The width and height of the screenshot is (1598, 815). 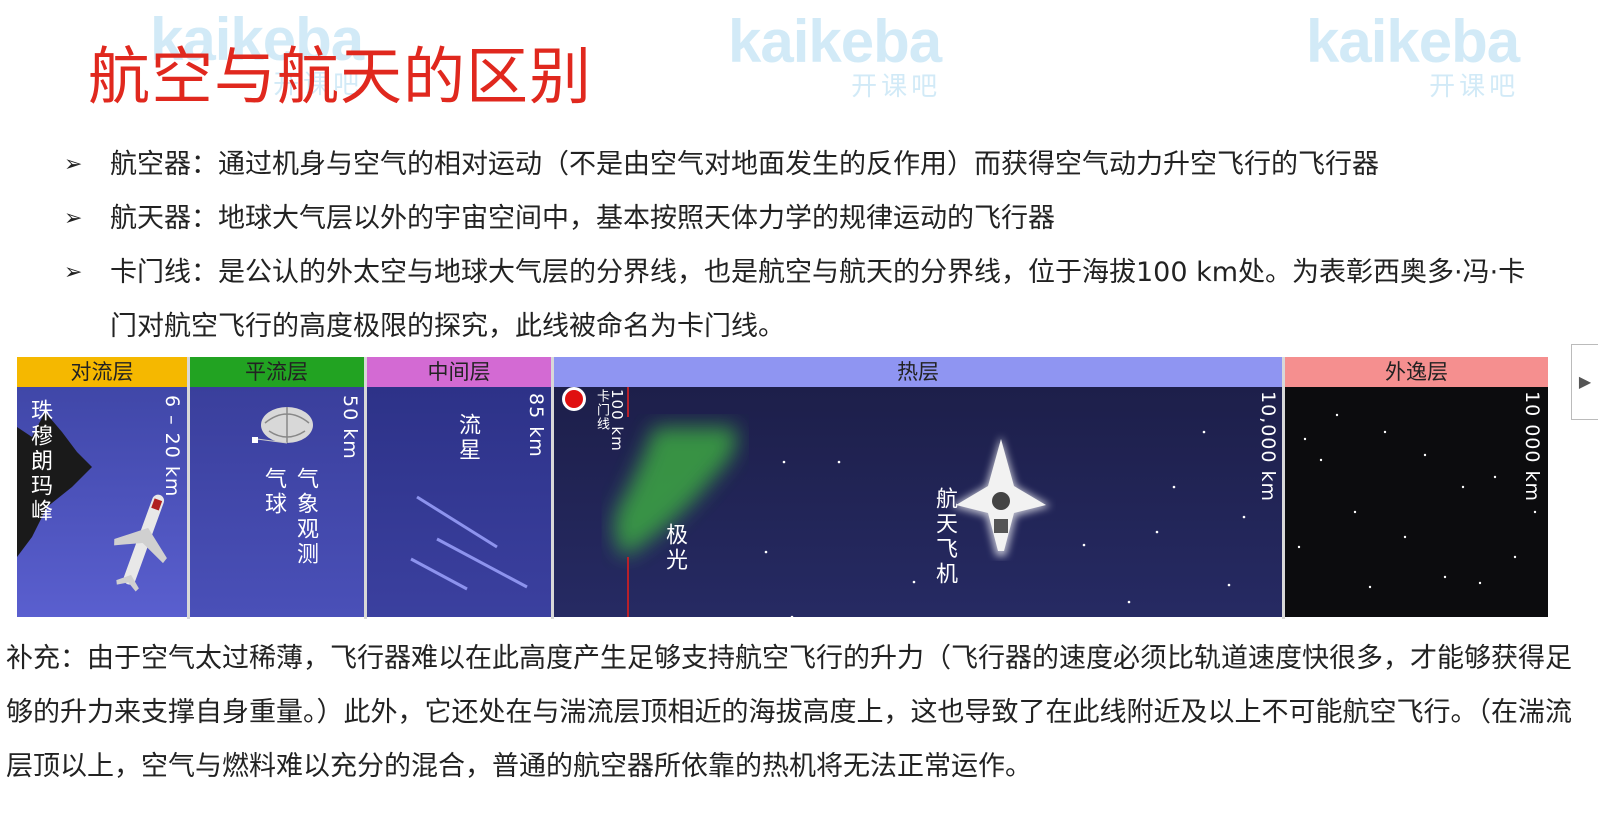 I want to click on layer-header-thermosphere: 热层, so click(x=918, y=372).